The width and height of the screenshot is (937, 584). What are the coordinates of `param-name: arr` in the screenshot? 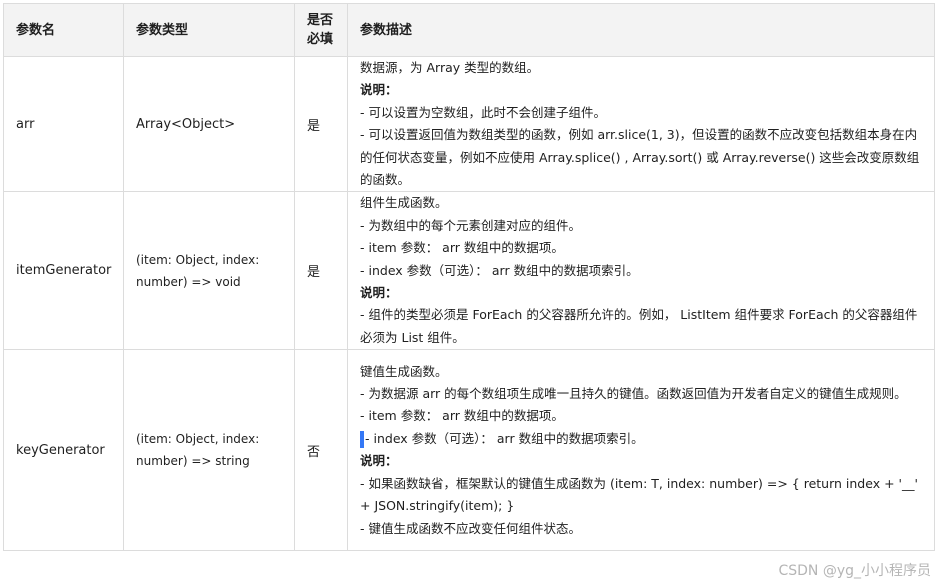 It's located at (63, 124).